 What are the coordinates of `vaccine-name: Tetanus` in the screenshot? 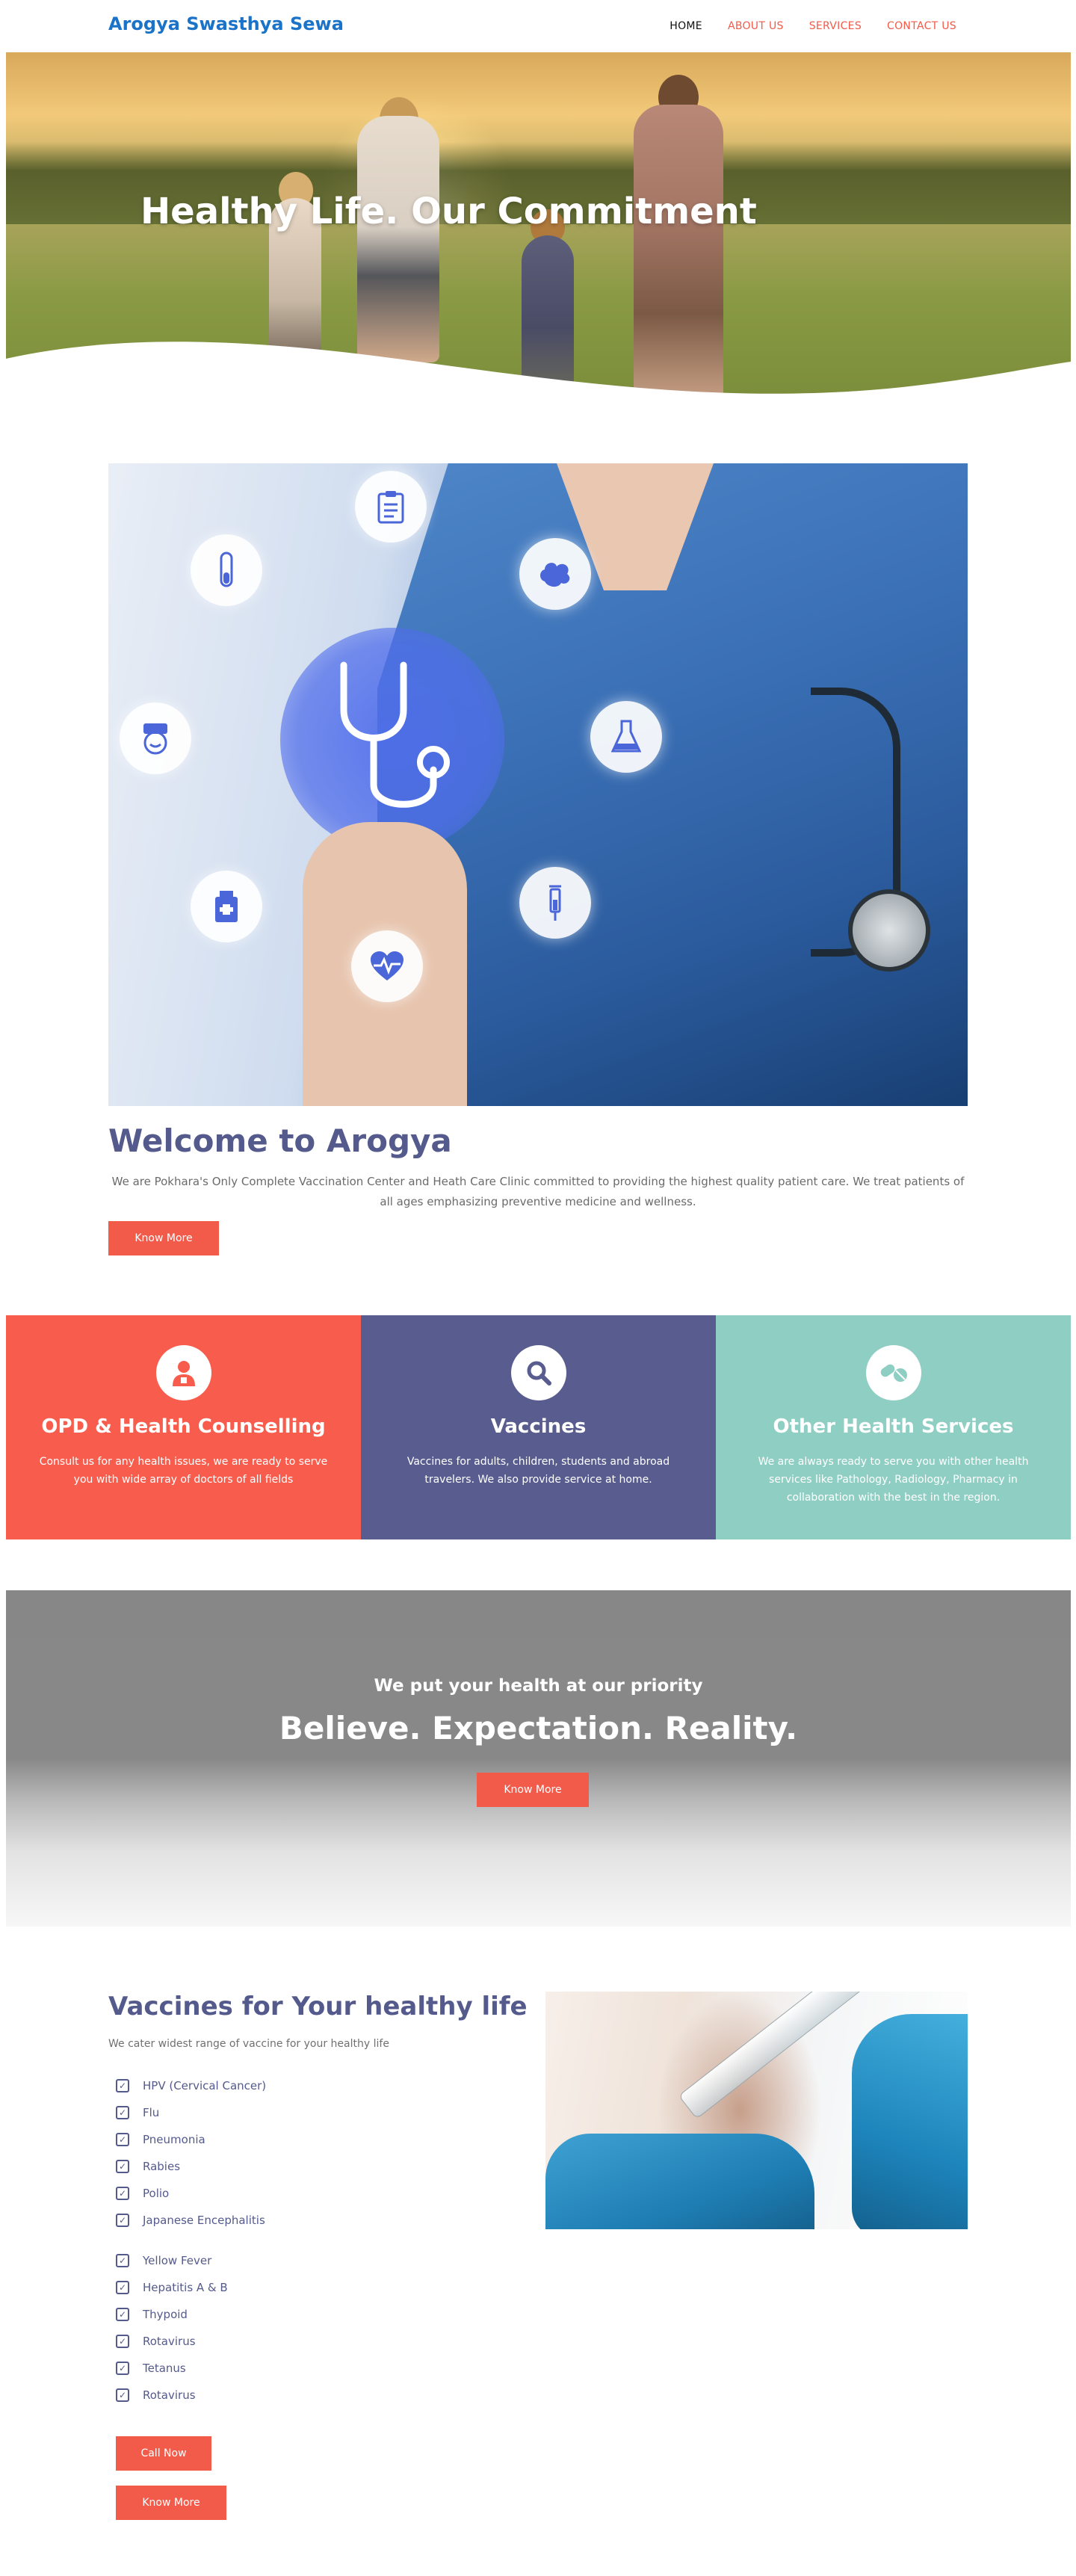 It's located at (164, 2368).